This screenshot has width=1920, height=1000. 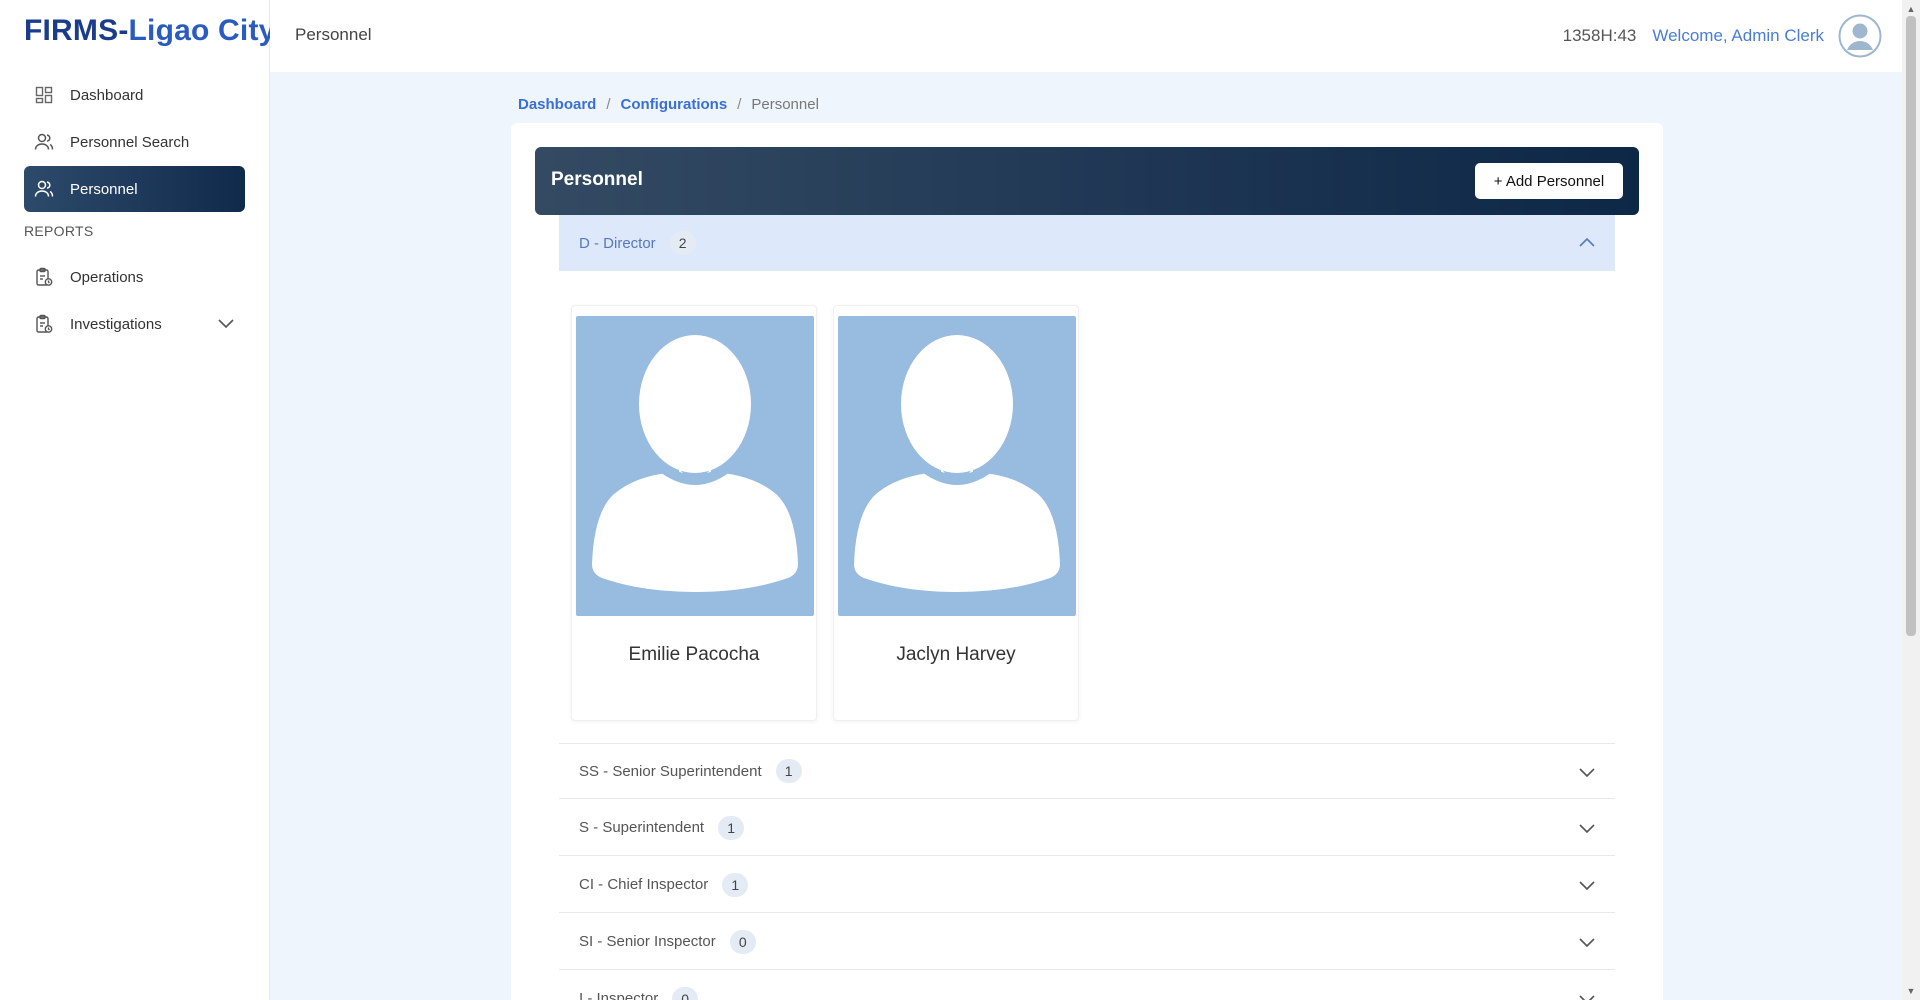 I want to click on panel-title: Personnel, so click(x=597, y=179).